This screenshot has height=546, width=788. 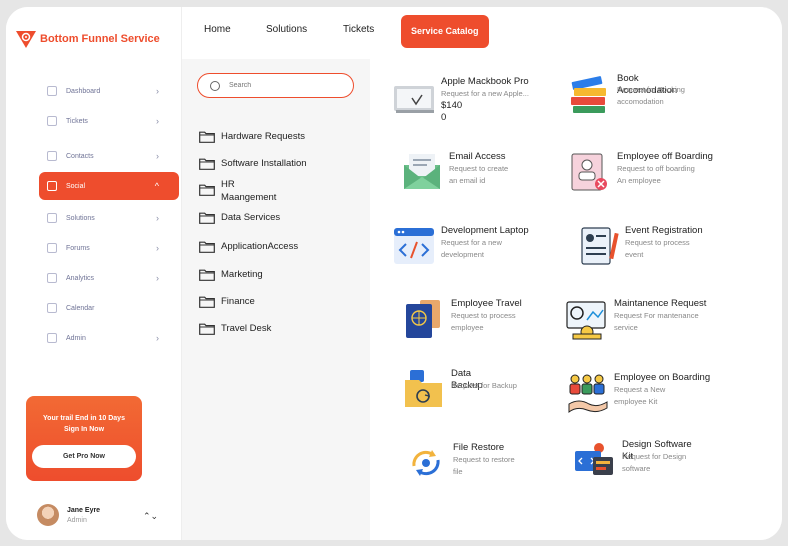 What do you see at coordinates (445, 31) in the screenshot?
I see `tab-service-catalog: Service Catalog` at bounding box center [445, 31].